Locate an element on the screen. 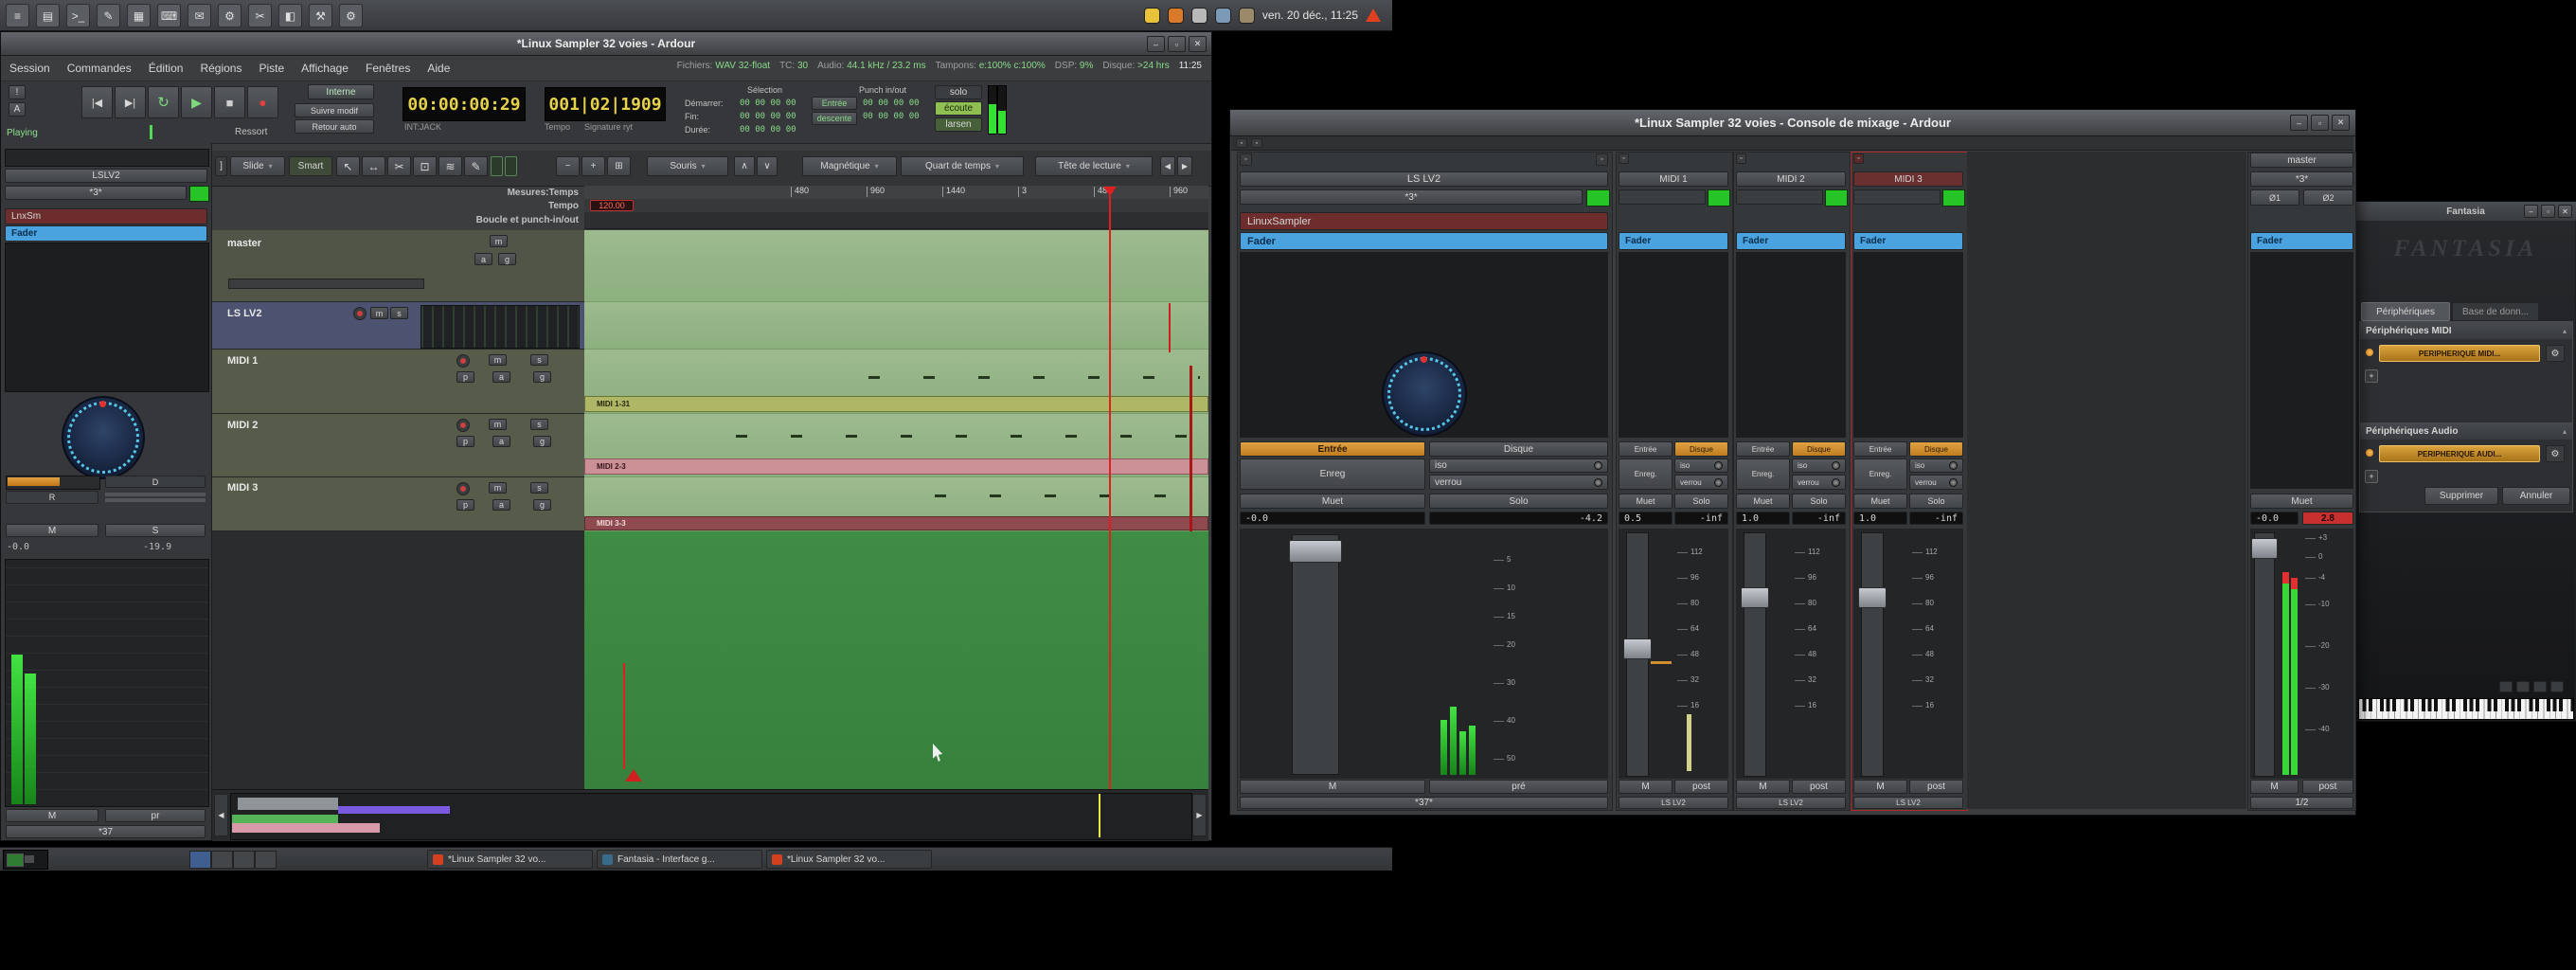  settings-icon: ⚙ is located at coordinates (230, 15).